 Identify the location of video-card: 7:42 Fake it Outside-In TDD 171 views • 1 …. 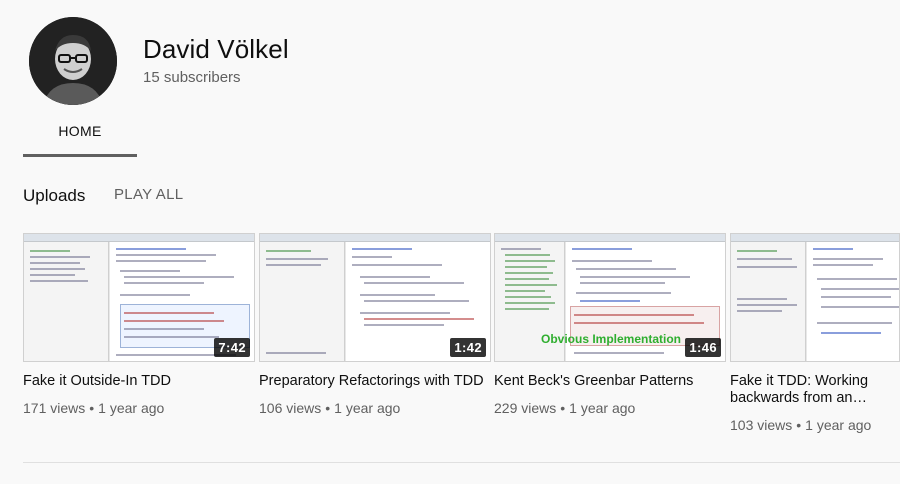
(139, 324).